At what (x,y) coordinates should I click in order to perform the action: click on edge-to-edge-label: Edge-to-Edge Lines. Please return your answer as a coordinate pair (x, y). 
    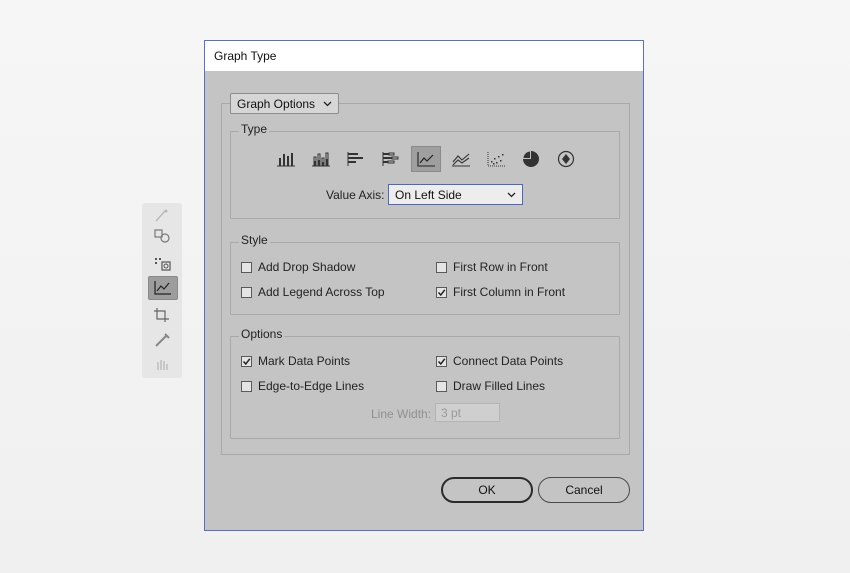
    Looking at the image, I should click on (311, 386).